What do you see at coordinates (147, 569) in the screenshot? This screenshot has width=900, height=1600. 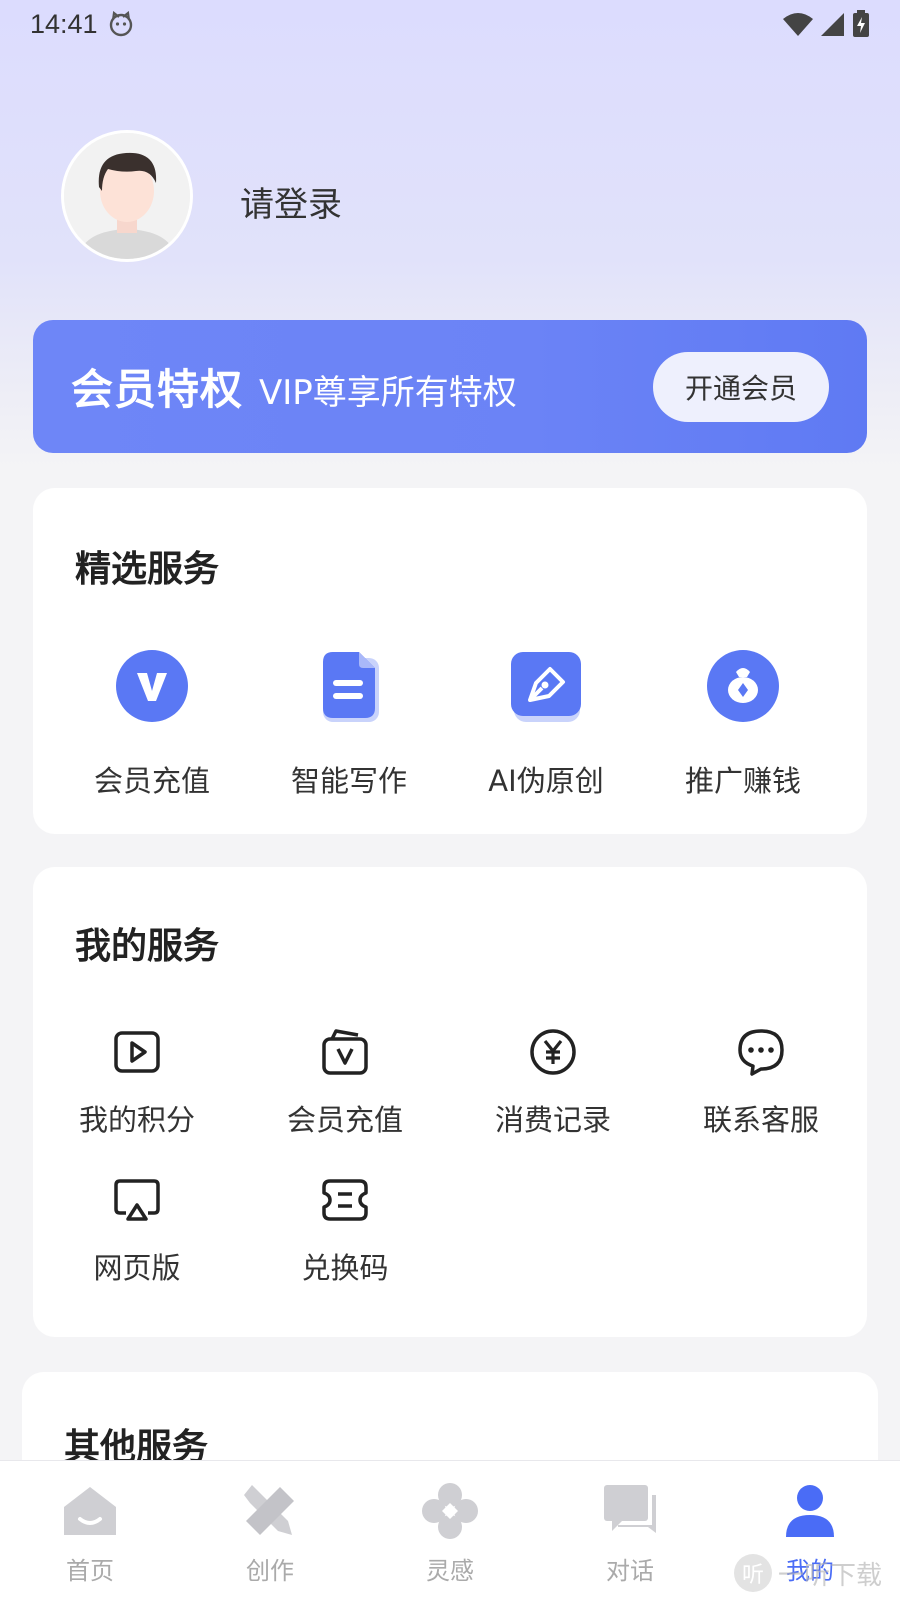 I see `featured-services-title: 精选服务` at bounding box center [147, 569].